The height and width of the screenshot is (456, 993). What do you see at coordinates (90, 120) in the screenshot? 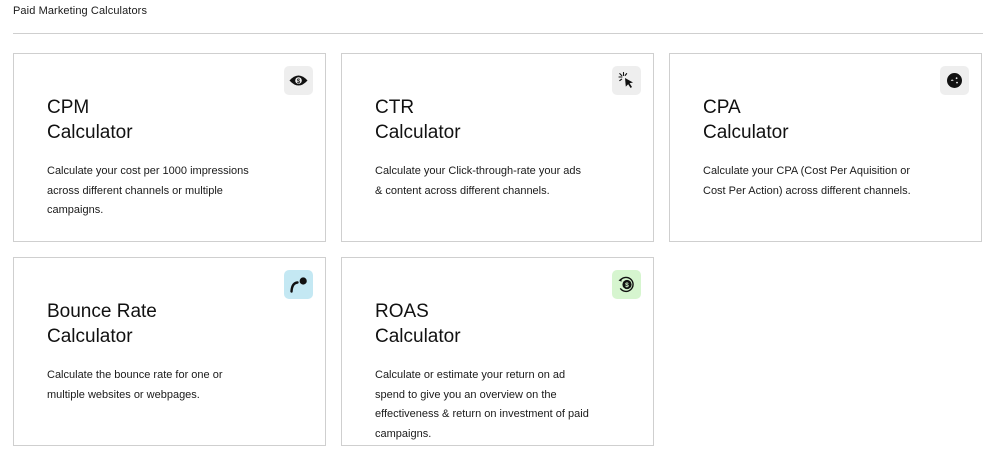
I see `card-title: CPM Calculator` at bounding box center [90, 120].